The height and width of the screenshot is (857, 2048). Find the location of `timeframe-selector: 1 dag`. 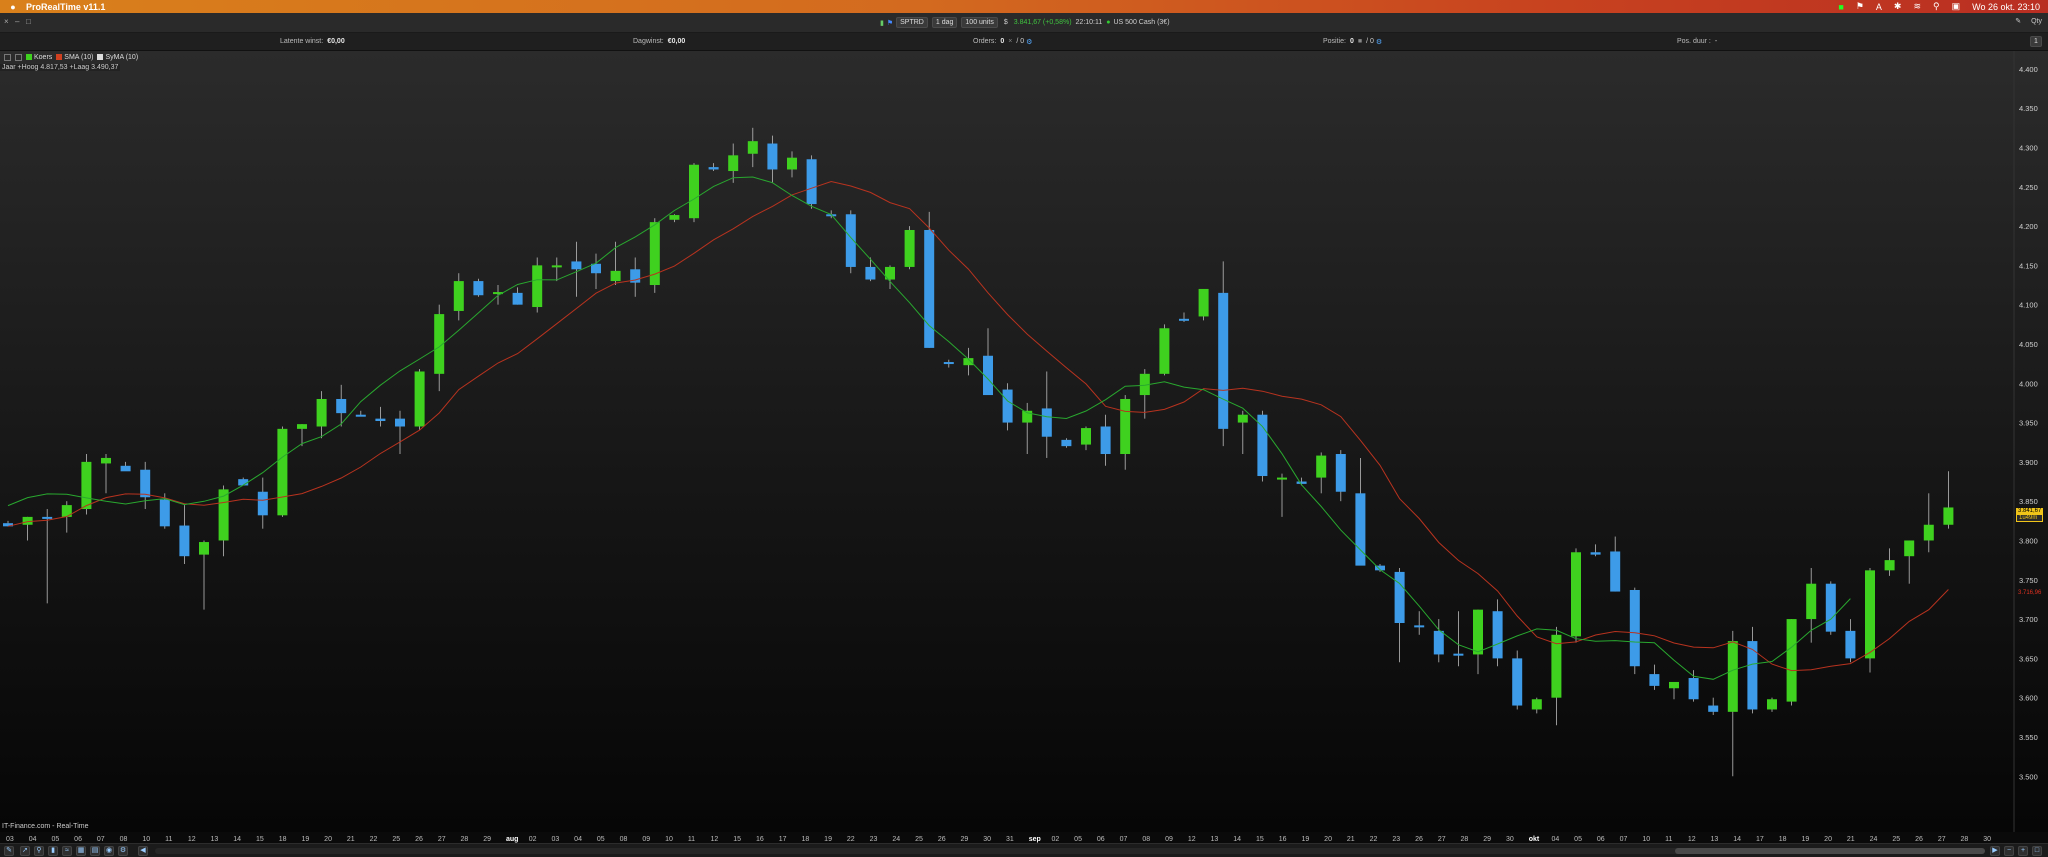

timeframe-selector: 1 dag is located at coordinates (944, 22).